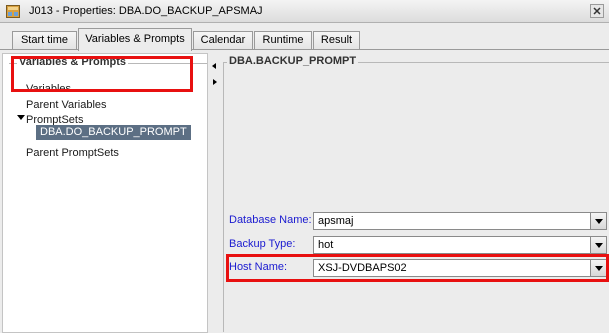  I want to click on tab-calendar: Calendar, so click(223, 40).